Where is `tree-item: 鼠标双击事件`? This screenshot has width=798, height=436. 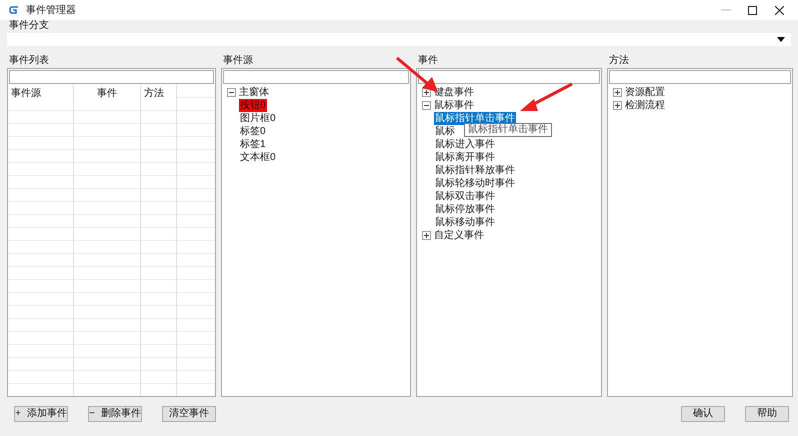
tree-item: 鼠标双击事件 is located at coordinates (465, 196).